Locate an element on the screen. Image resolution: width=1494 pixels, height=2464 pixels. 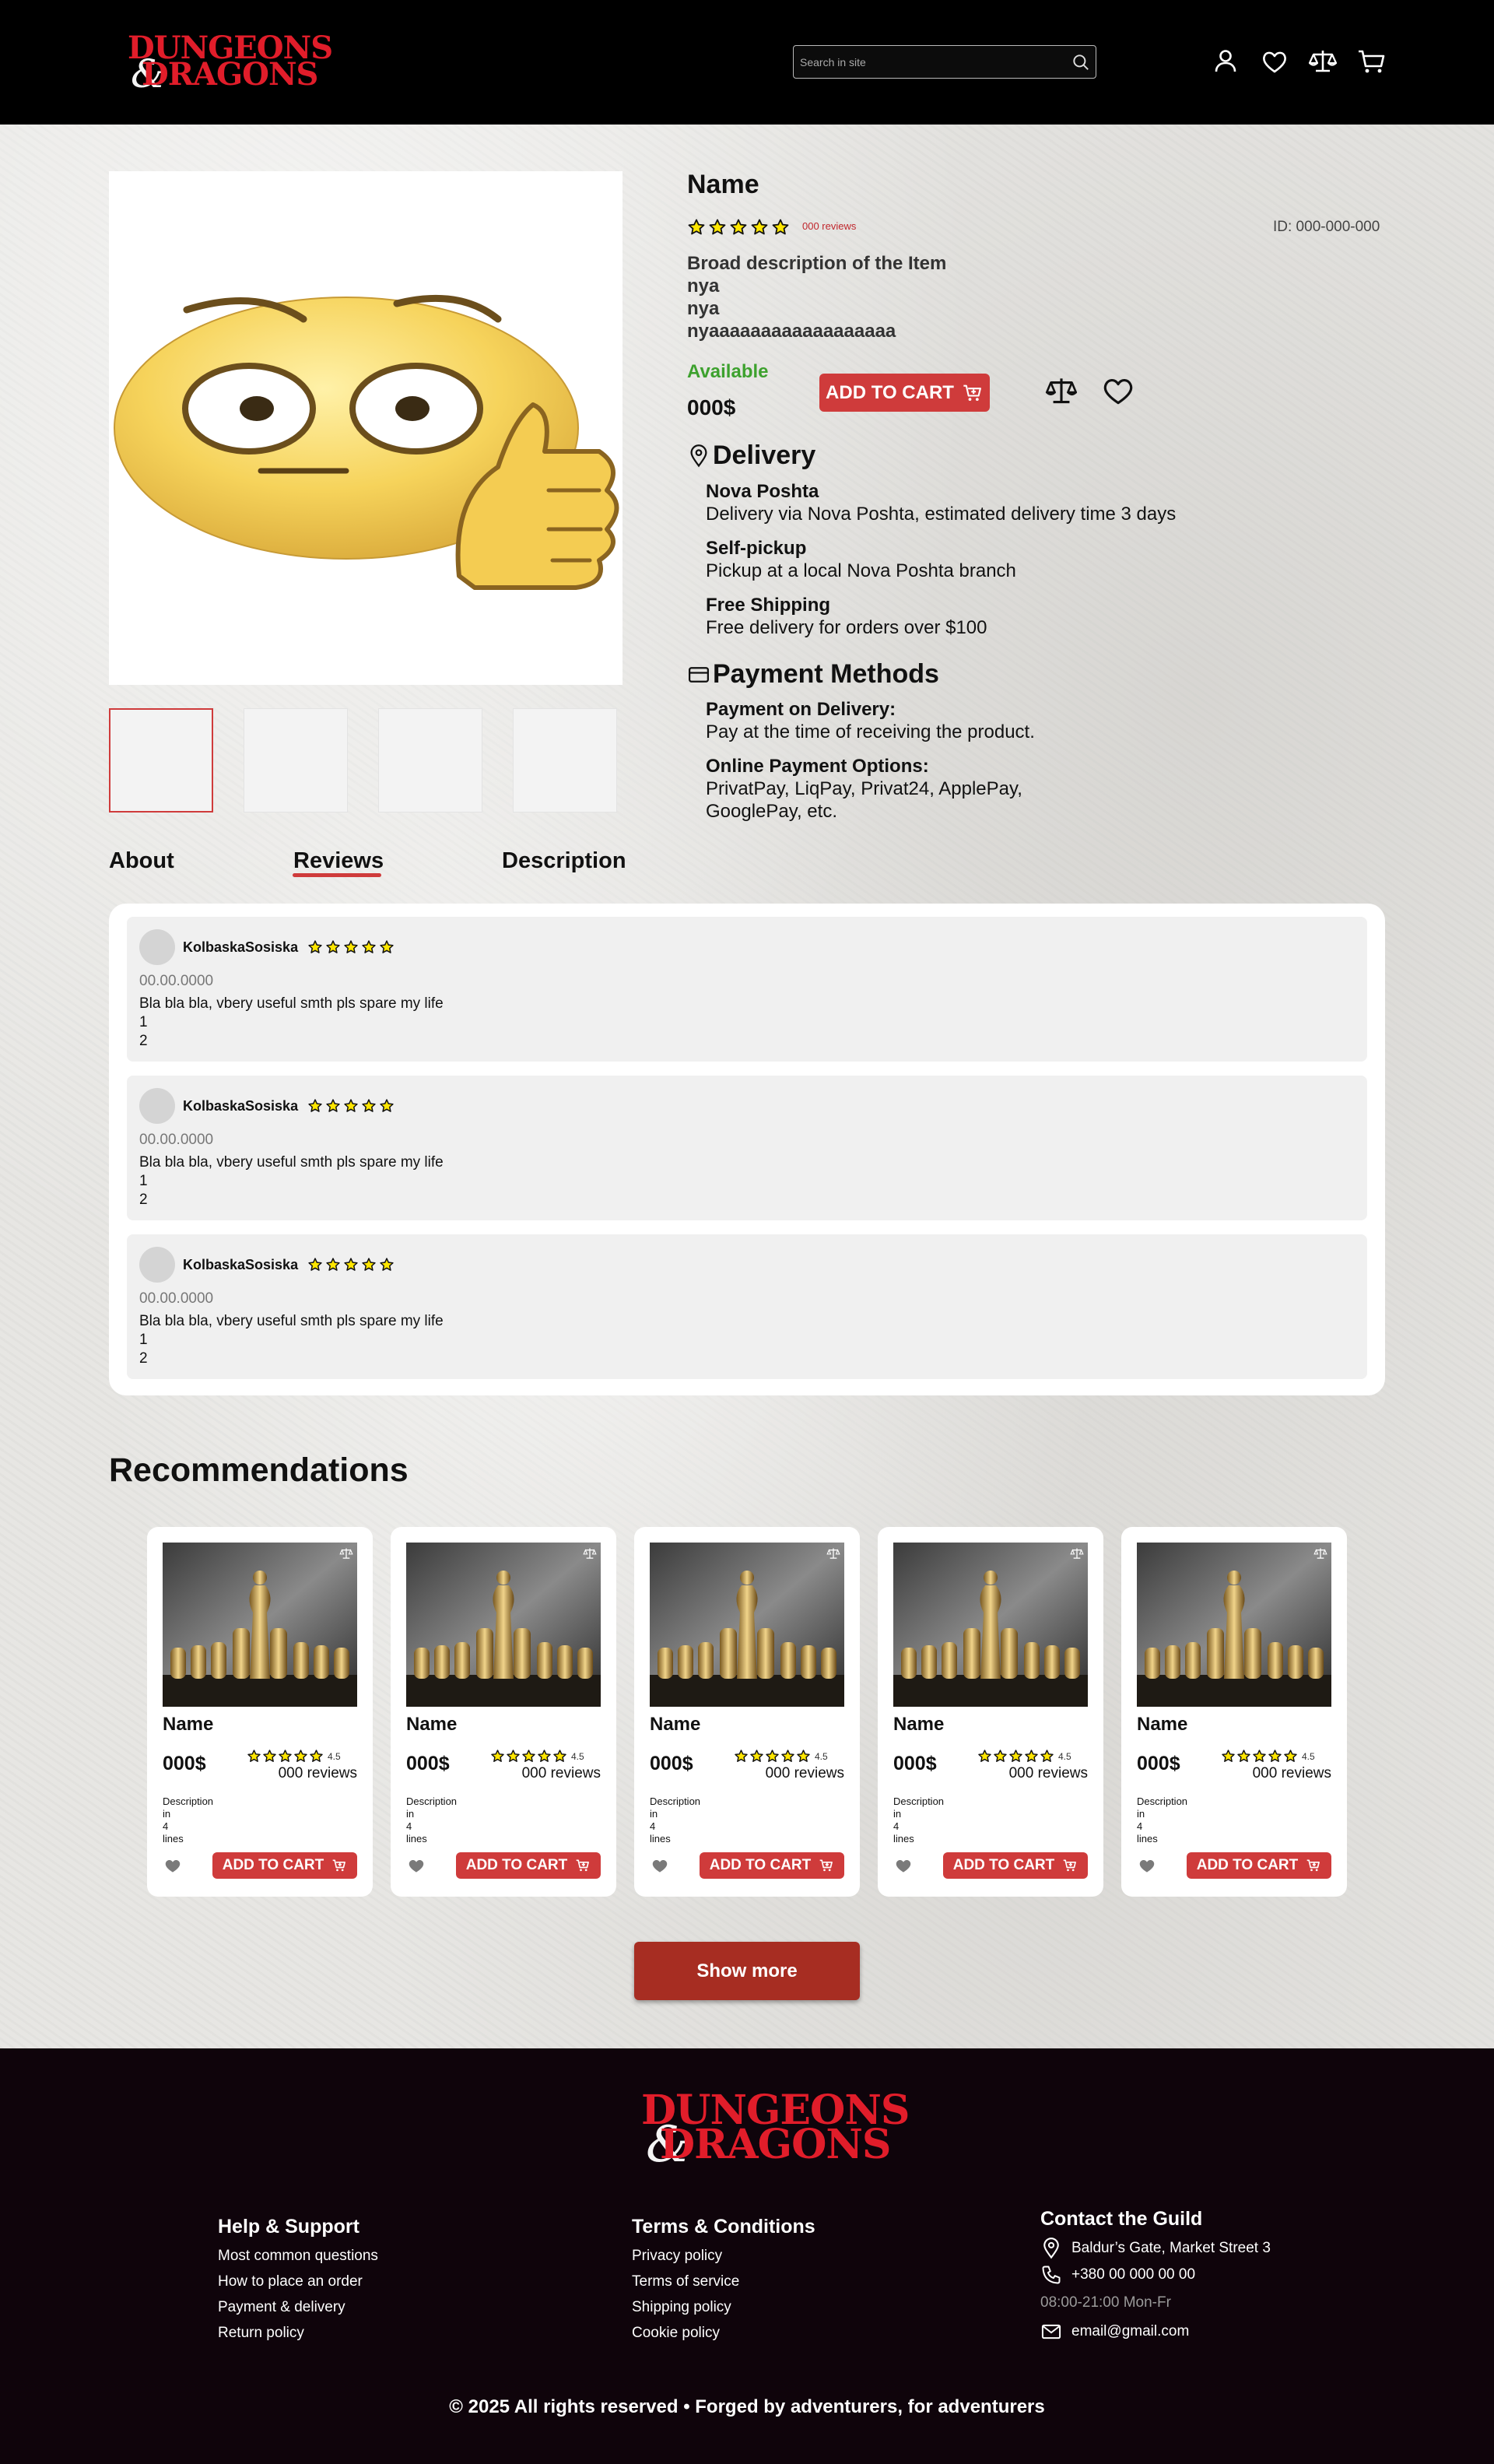
footer-dnd-logo: DUNGEONS & DRAGONS is located at coordinates (775, 2130).